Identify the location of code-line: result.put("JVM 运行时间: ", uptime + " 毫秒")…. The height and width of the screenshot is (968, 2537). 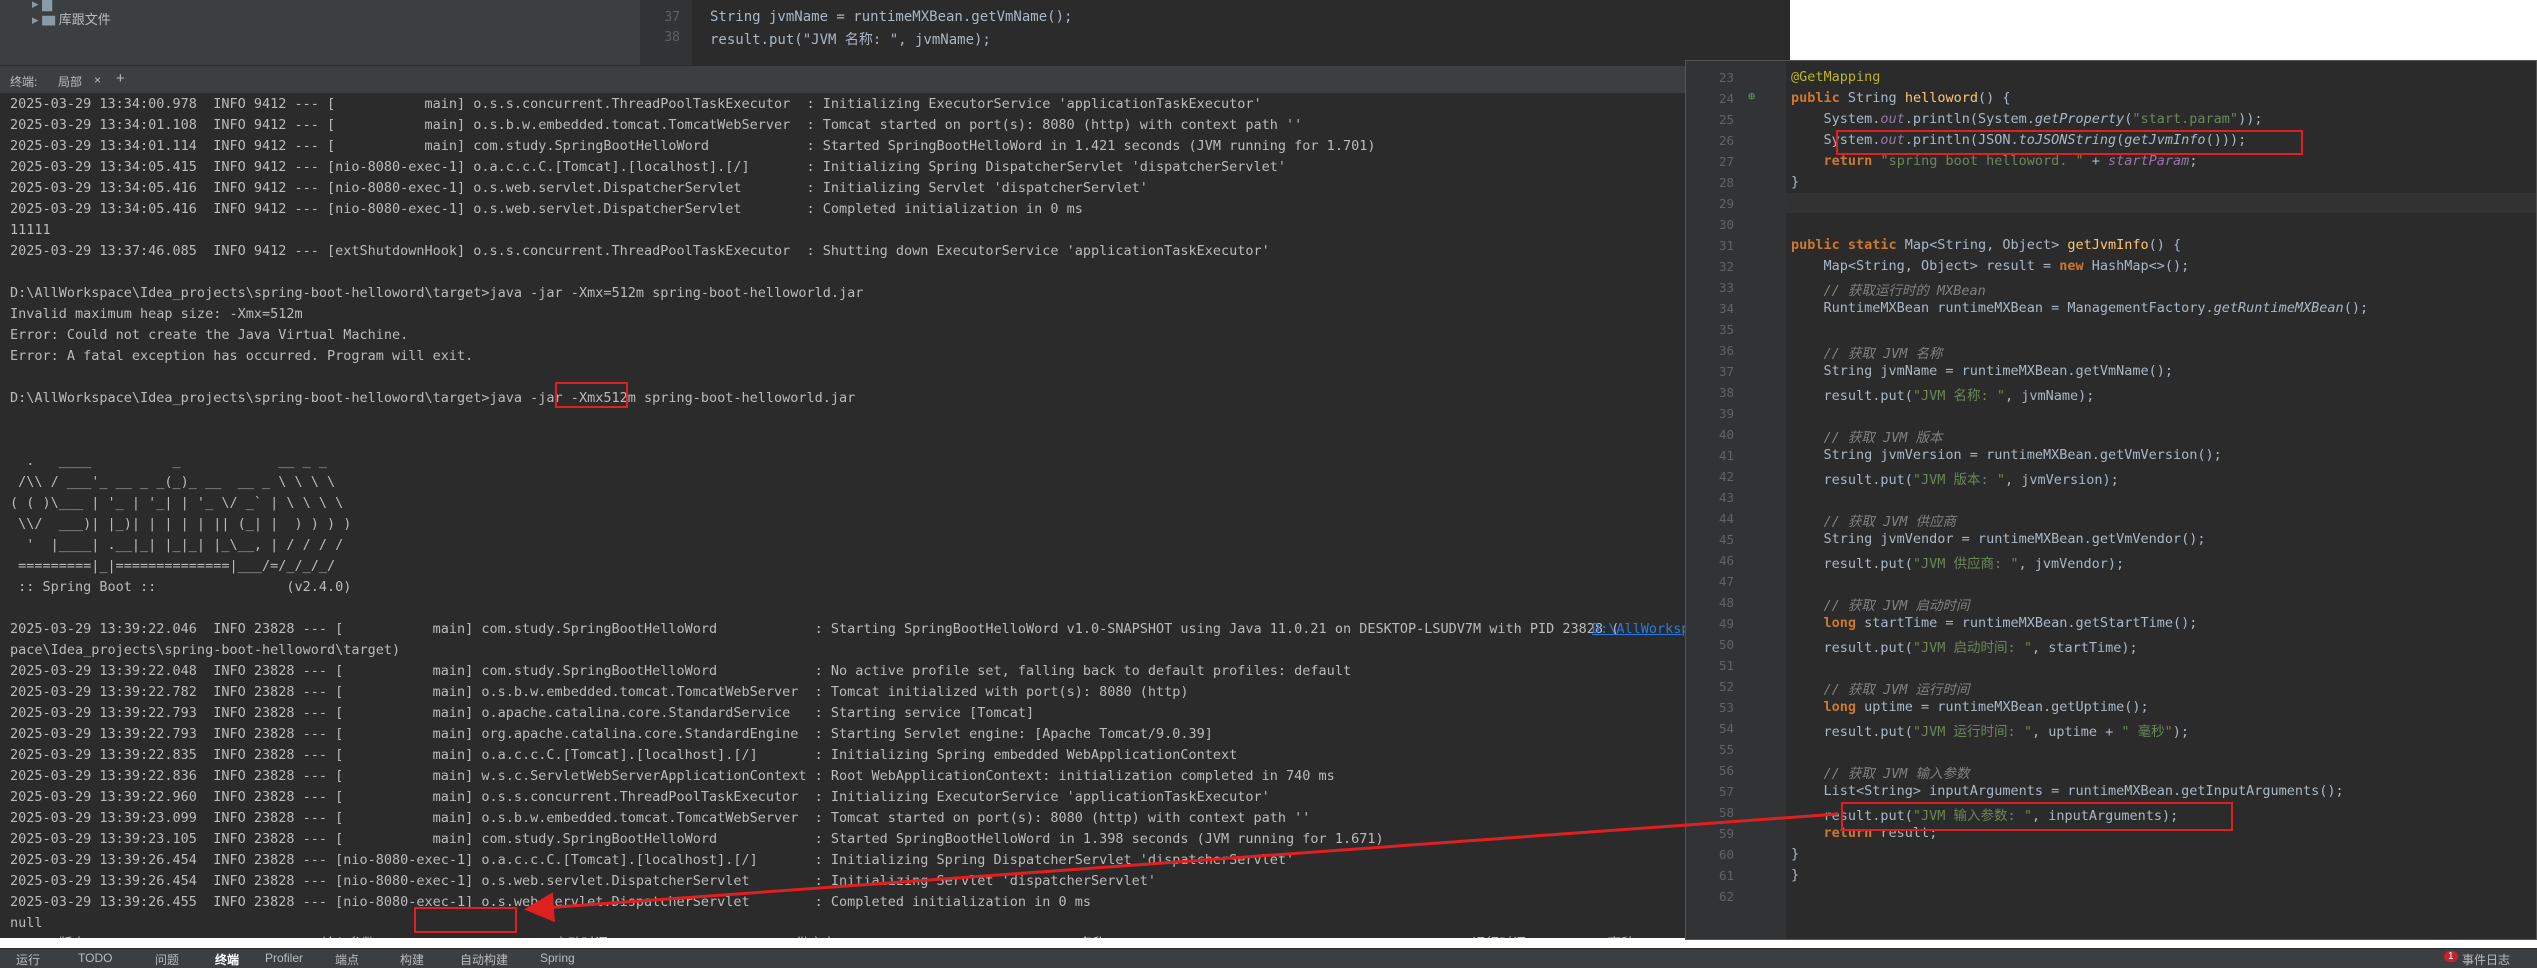
(1990, 732).